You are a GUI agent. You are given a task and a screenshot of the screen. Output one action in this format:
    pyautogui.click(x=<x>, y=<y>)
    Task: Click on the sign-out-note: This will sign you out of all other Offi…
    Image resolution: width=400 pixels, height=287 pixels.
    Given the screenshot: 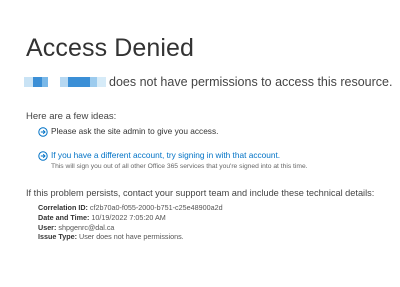 What is the action you would take?
    pyautogui.click(x=179, y=166)
    